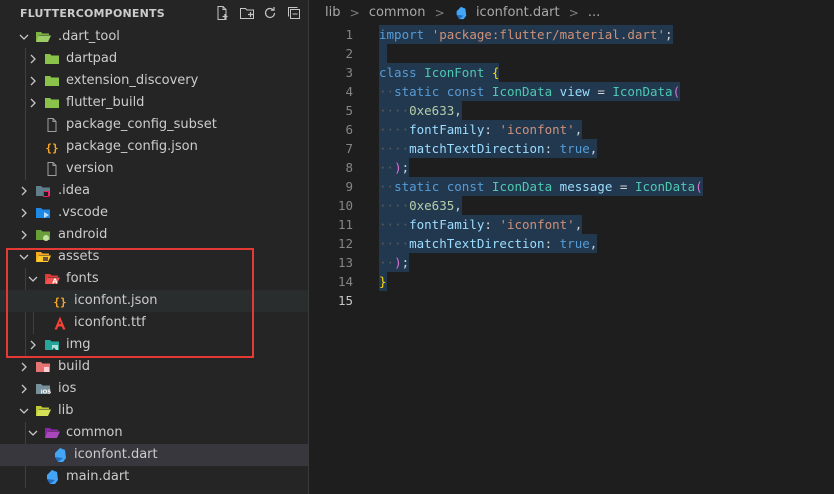  I want to click on tree-item-flutter-build: flutter_build, so click(154, 103).